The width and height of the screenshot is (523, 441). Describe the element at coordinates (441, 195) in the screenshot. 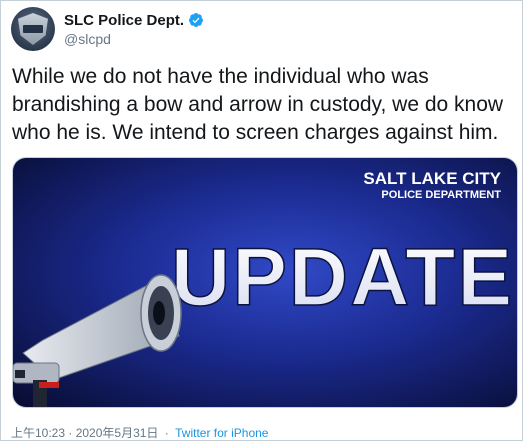

I see `brand-line-2: POLICE DEPARTMENT` at that location.